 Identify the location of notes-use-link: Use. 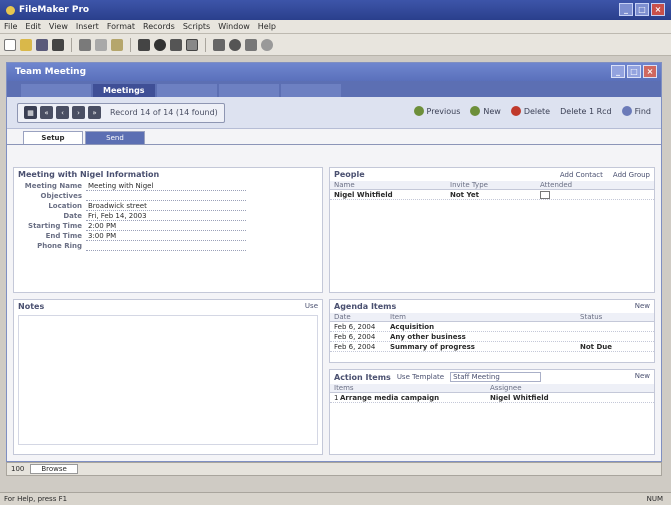
(311, 306).